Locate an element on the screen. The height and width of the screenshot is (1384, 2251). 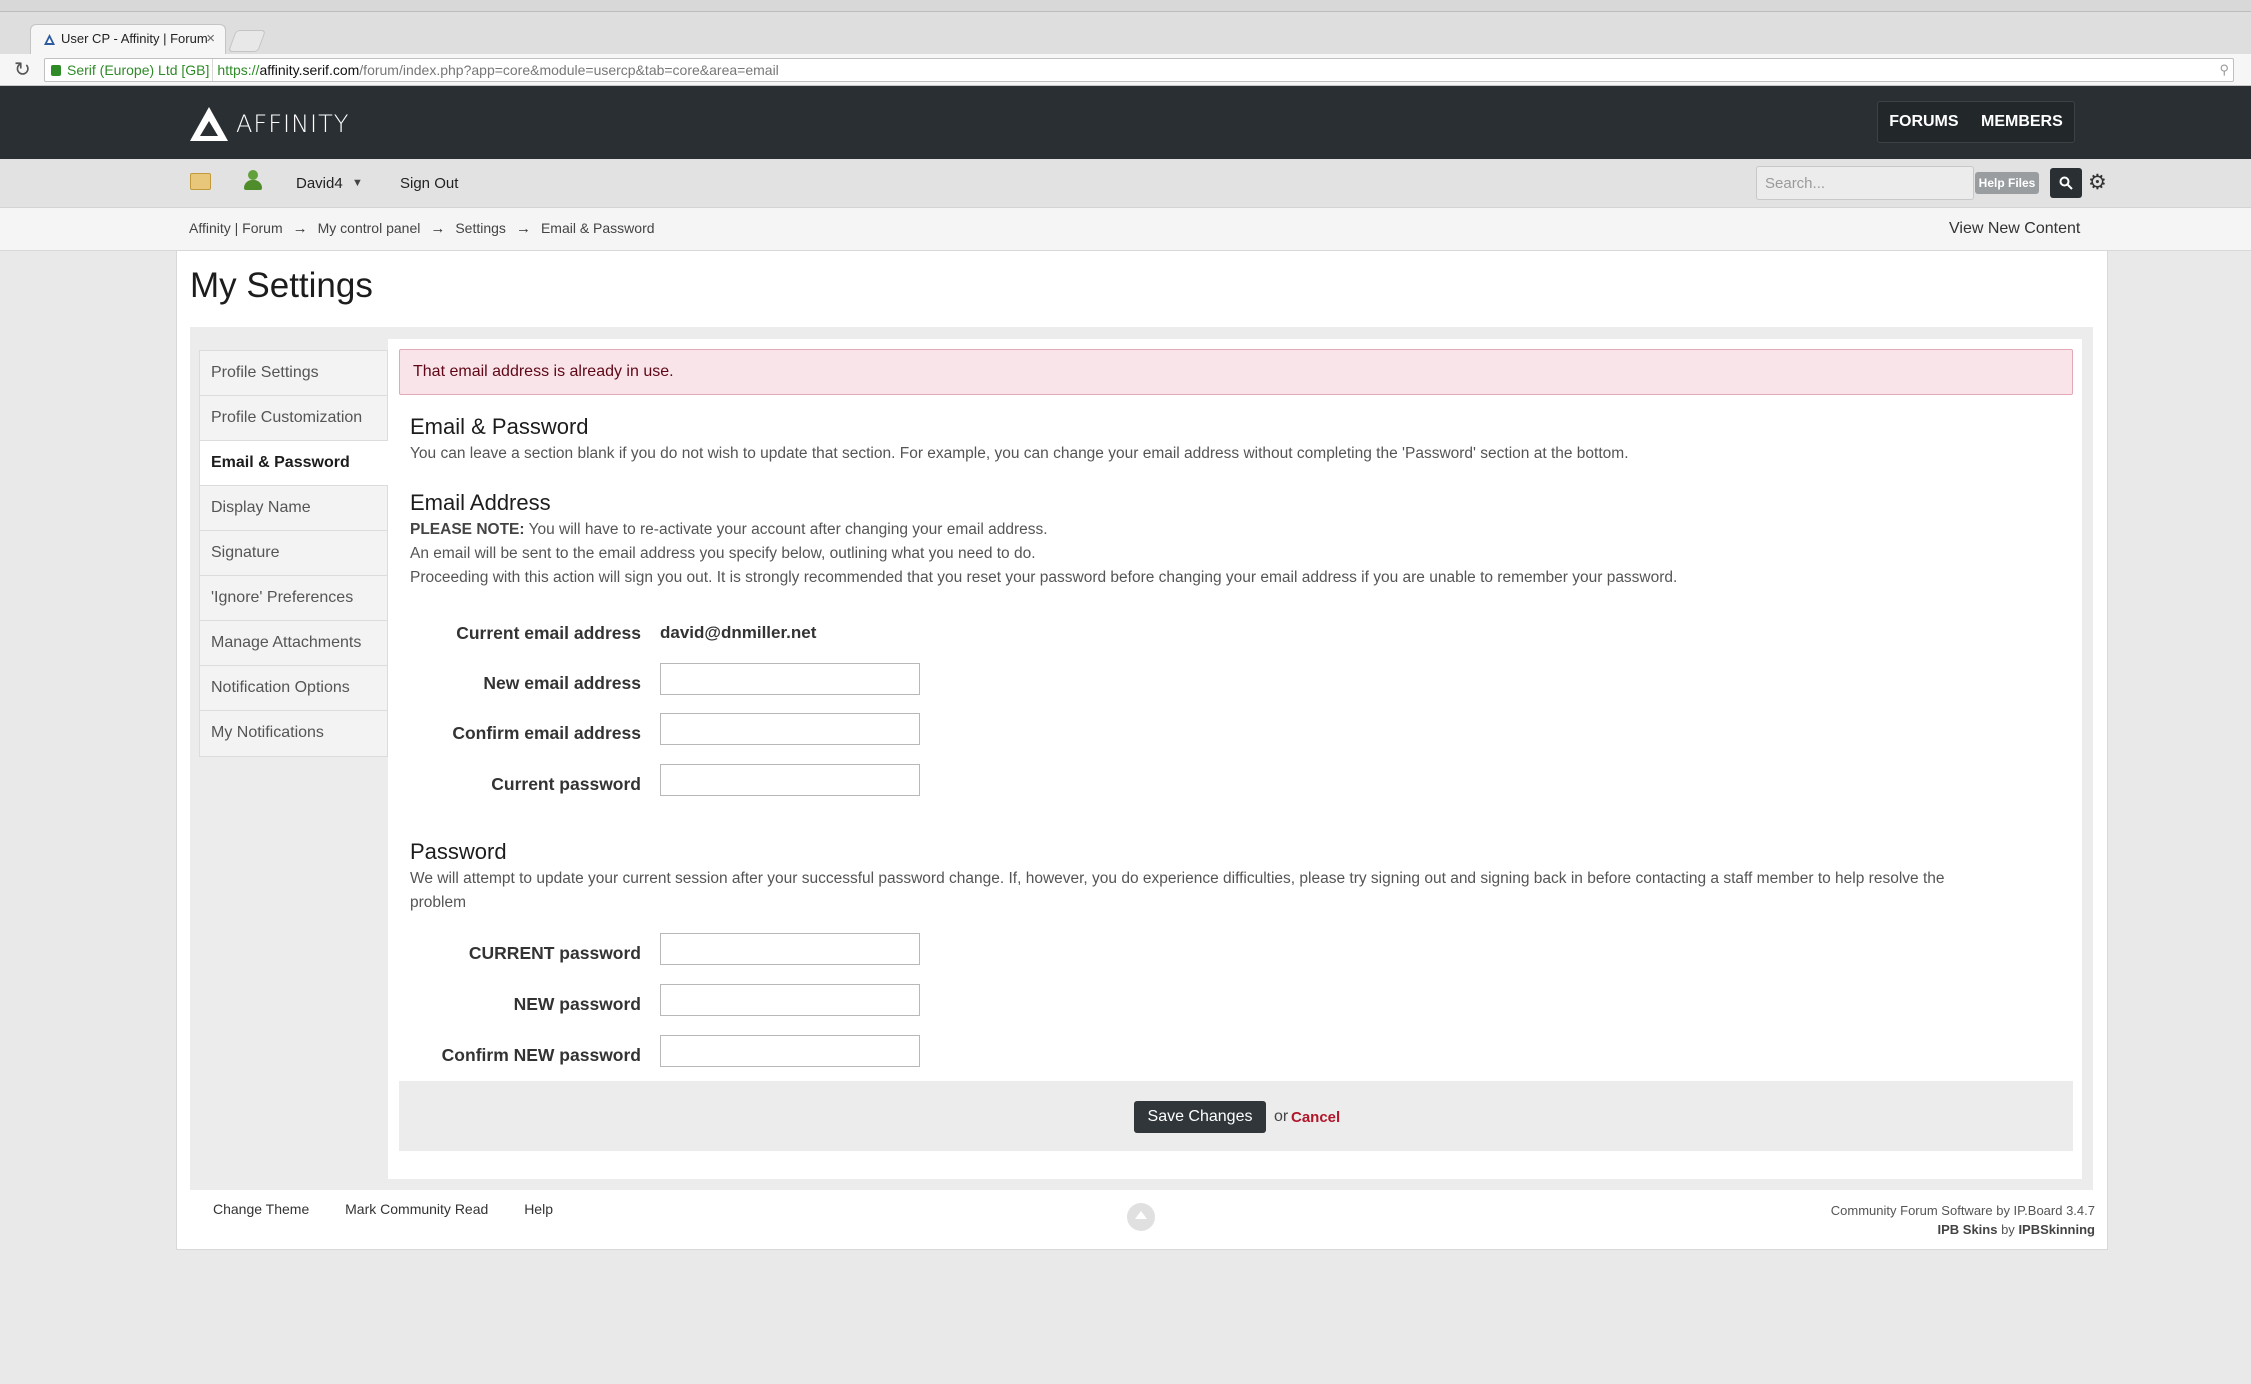
search-button is located at coordinates (2066, 183).